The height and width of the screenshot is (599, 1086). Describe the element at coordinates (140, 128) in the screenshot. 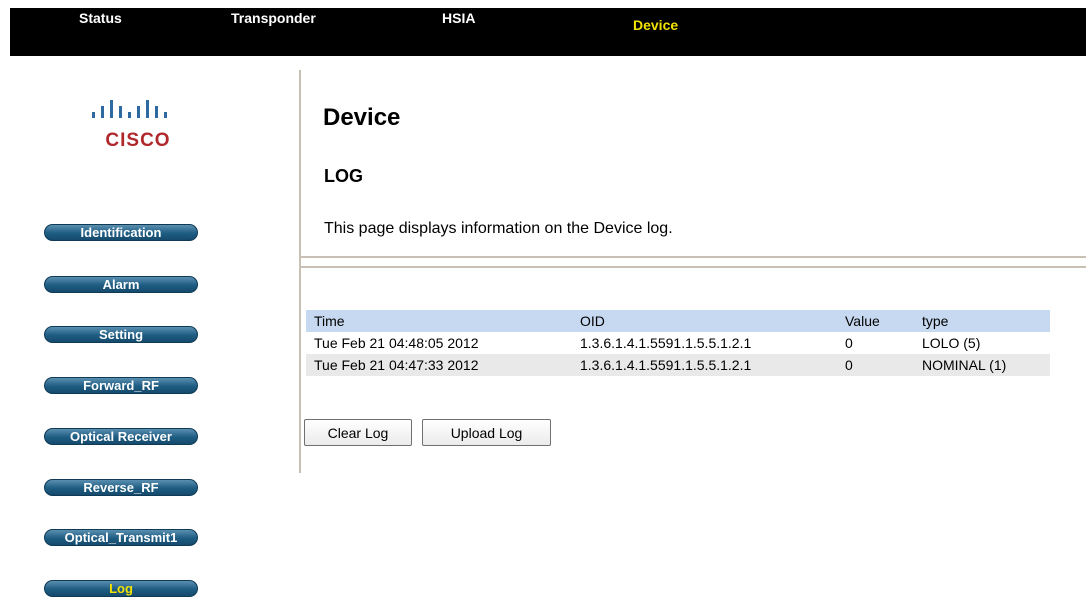

I see `cisco-logo: CISCO` at that location.